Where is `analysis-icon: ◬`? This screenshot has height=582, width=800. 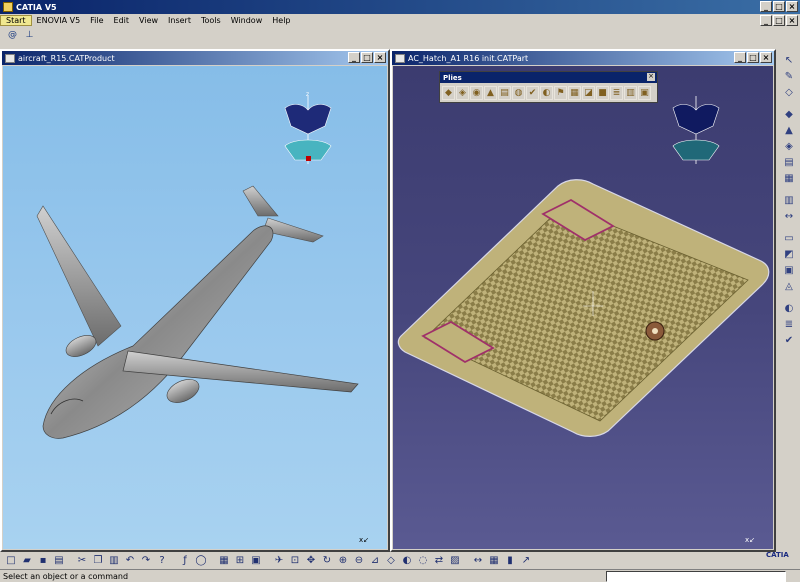
analysis-icon: ◬ is located at coordinates (789, 286).